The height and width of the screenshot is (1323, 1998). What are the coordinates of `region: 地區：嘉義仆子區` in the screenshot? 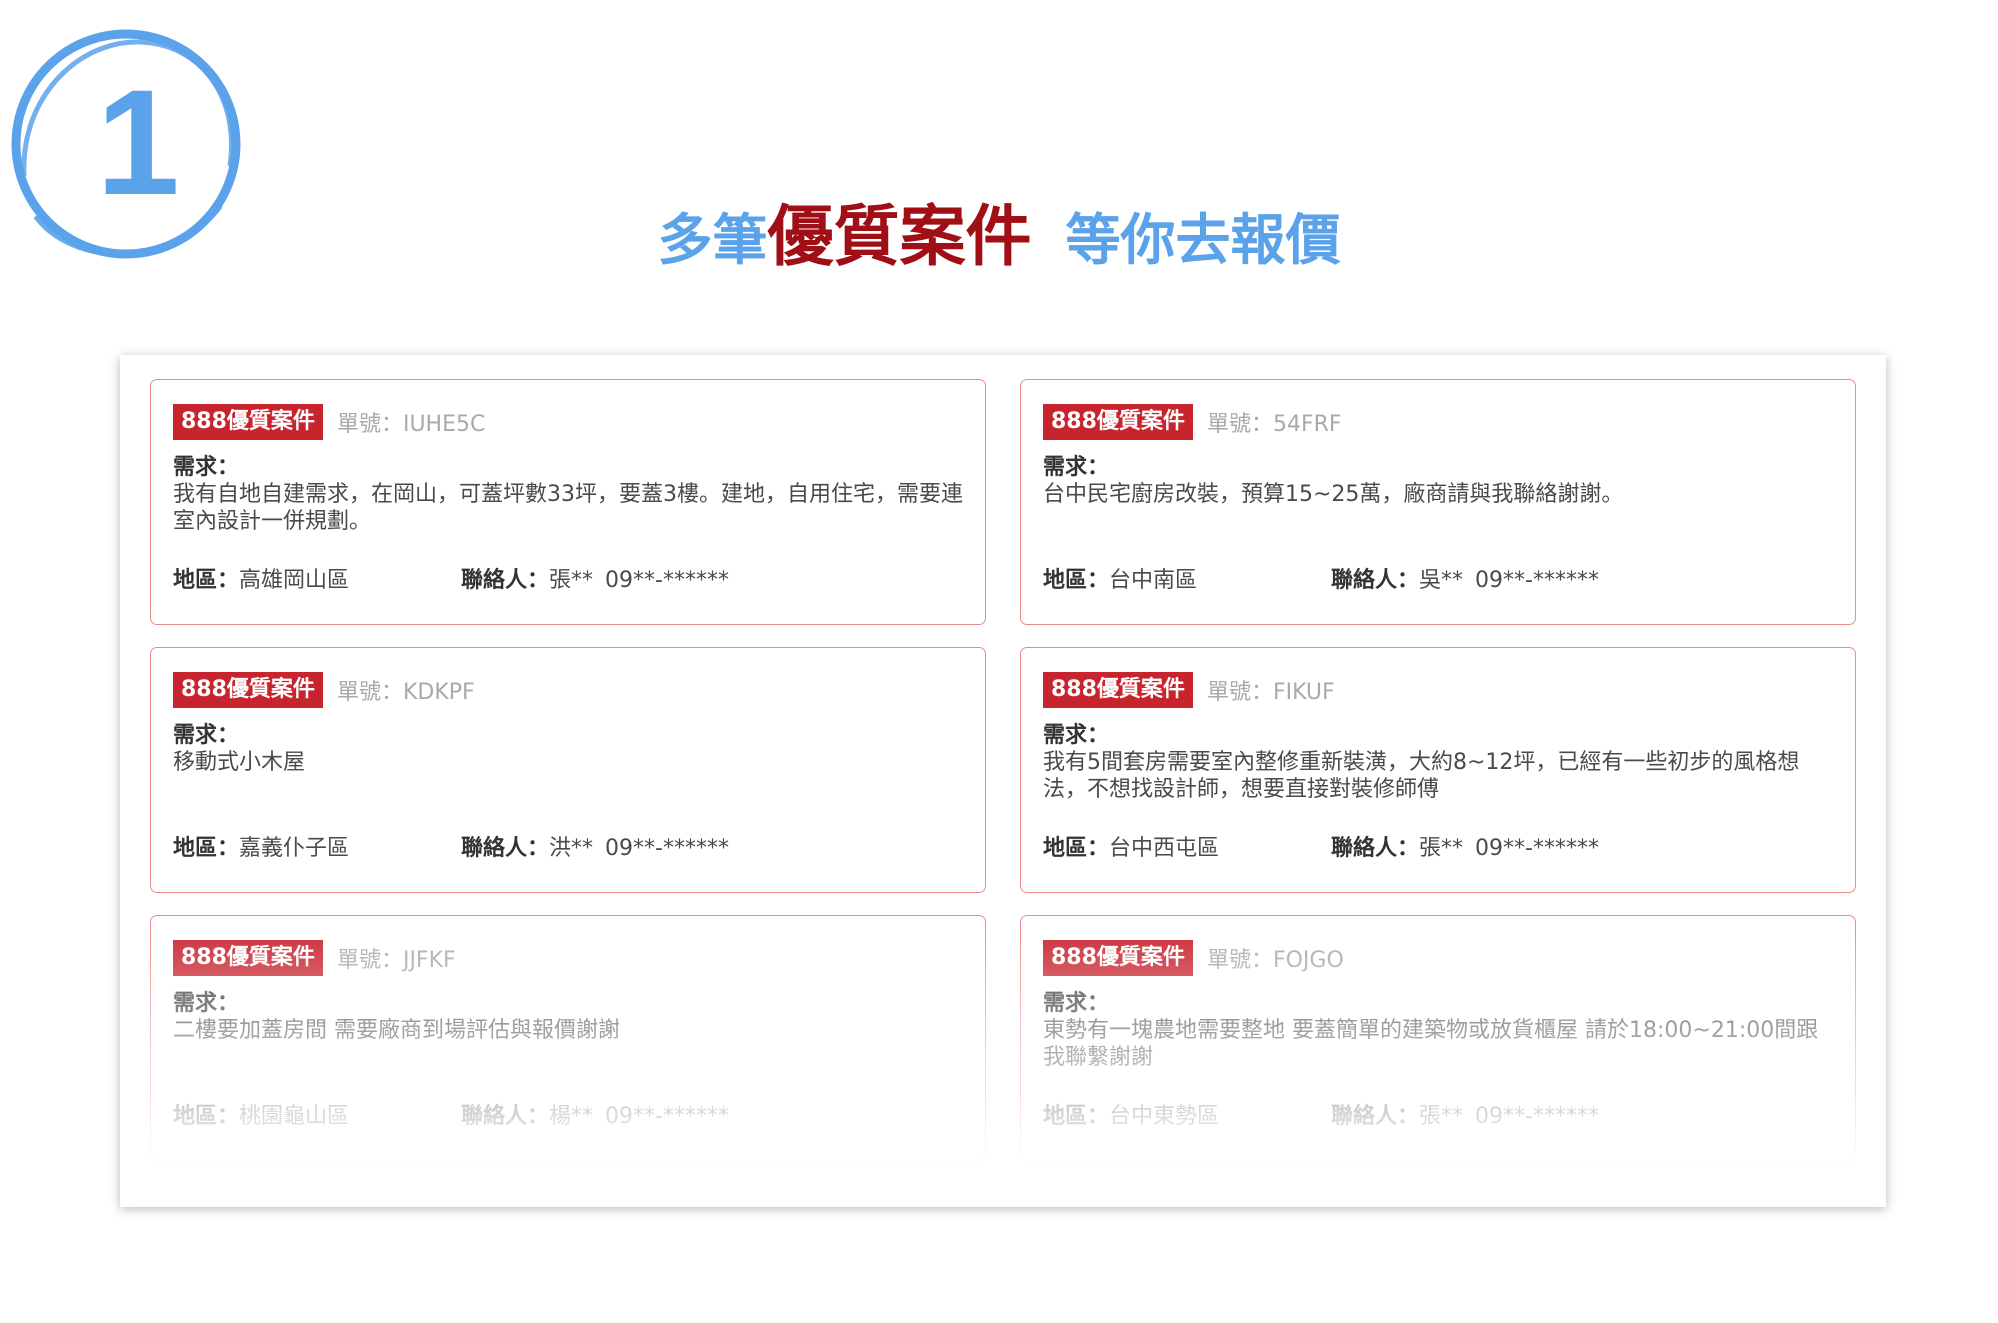 It's located at (261, 848).